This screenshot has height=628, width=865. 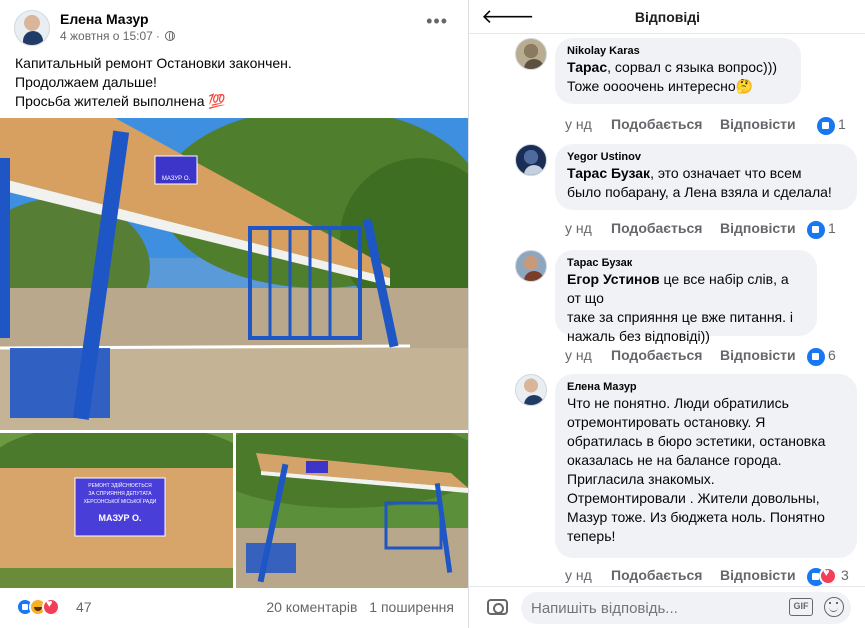 What do you see at coordinates (613, 279) in the screenshot?
I see `comment-mention: Егор Устинов` at bounding box center [613, 279].